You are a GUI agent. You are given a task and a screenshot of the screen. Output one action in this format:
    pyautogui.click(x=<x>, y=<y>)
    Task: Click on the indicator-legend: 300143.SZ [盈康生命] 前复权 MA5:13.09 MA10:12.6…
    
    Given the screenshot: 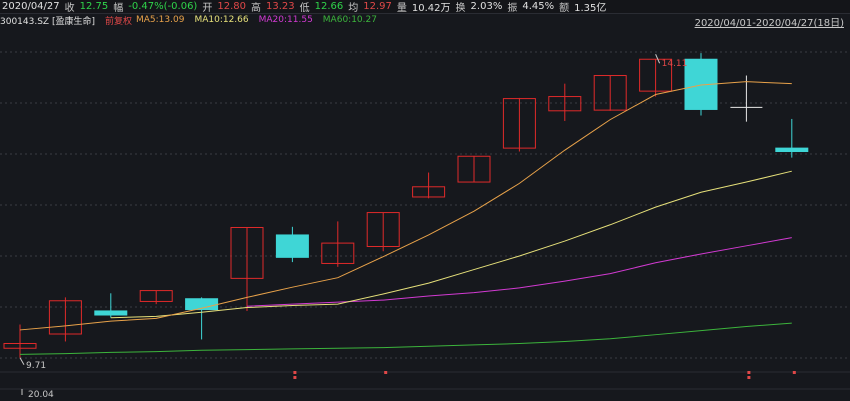 What is the action you would take?
    pyautogui.click(x=193, y=20)
    